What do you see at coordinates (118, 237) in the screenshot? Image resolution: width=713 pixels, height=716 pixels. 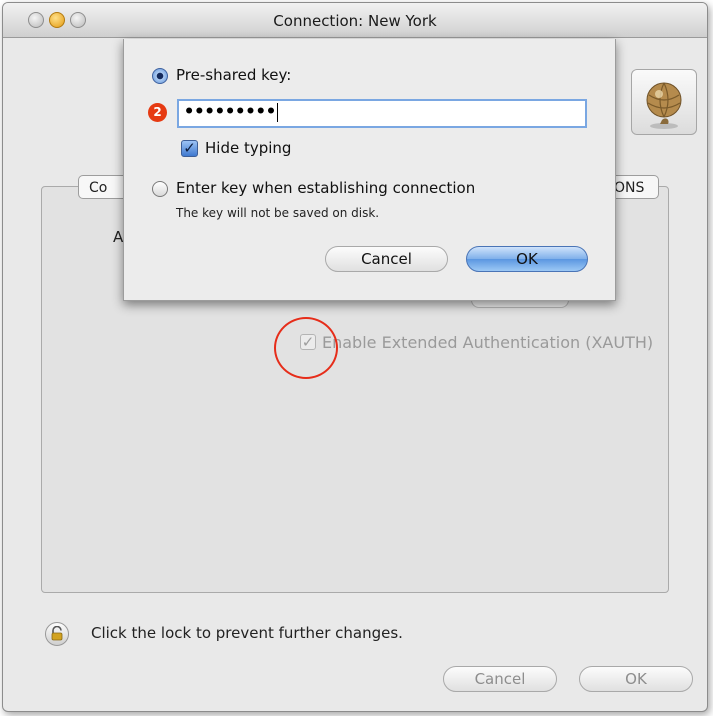 I see `panel-label-fragment: A` at bounding box center [118, 237].